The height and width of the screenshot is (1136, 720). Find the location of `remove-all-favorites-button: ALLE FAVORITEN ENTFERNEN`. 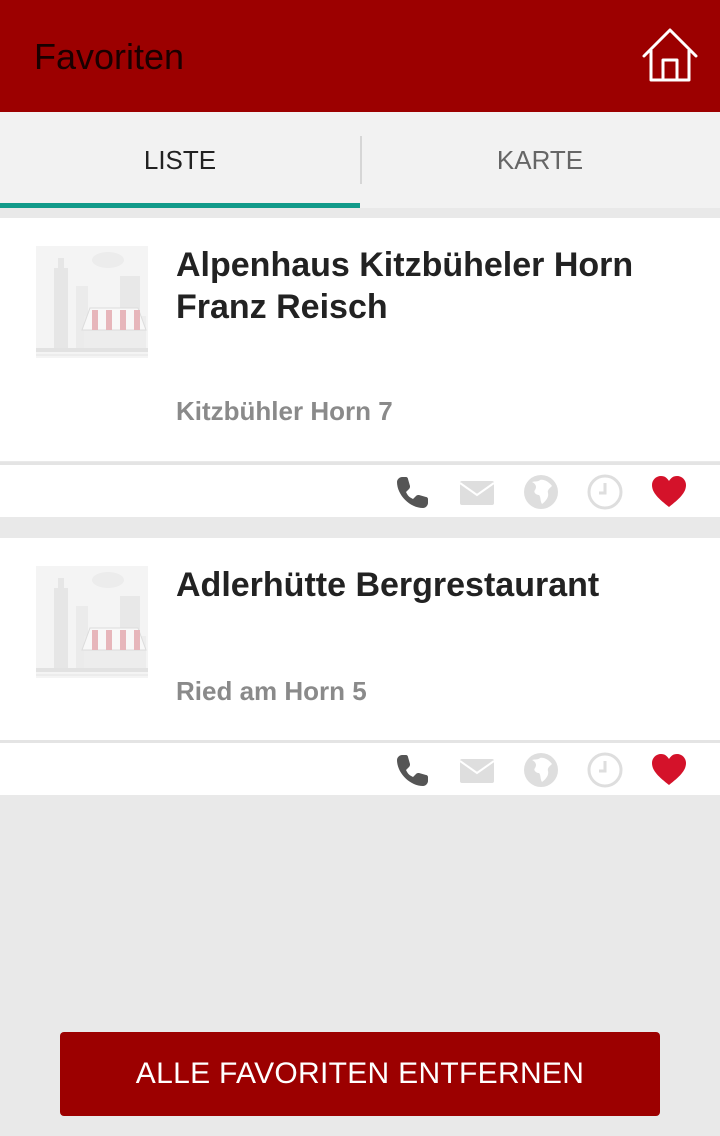

remove-all-favorites-button: ALLE FAVORITEN ENTFERNEN is located at coordinates (360, 1074).